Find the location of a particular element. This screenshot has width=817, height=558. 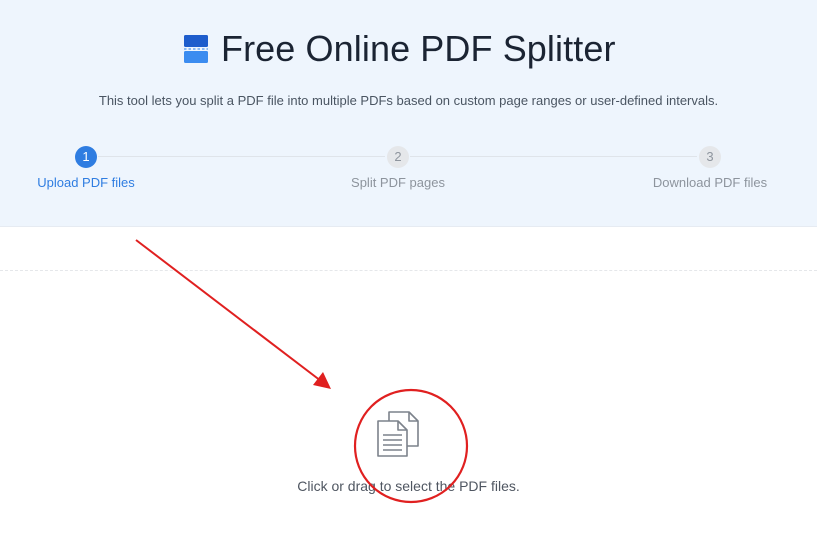

step-1-indicator: 1 is located at coordinates (86, 157).